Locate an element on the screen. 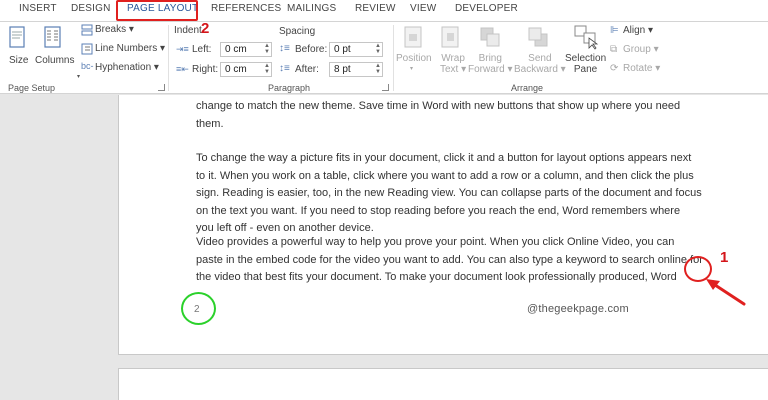  tab-insert: INSERT is located at coordinates (38, 11).